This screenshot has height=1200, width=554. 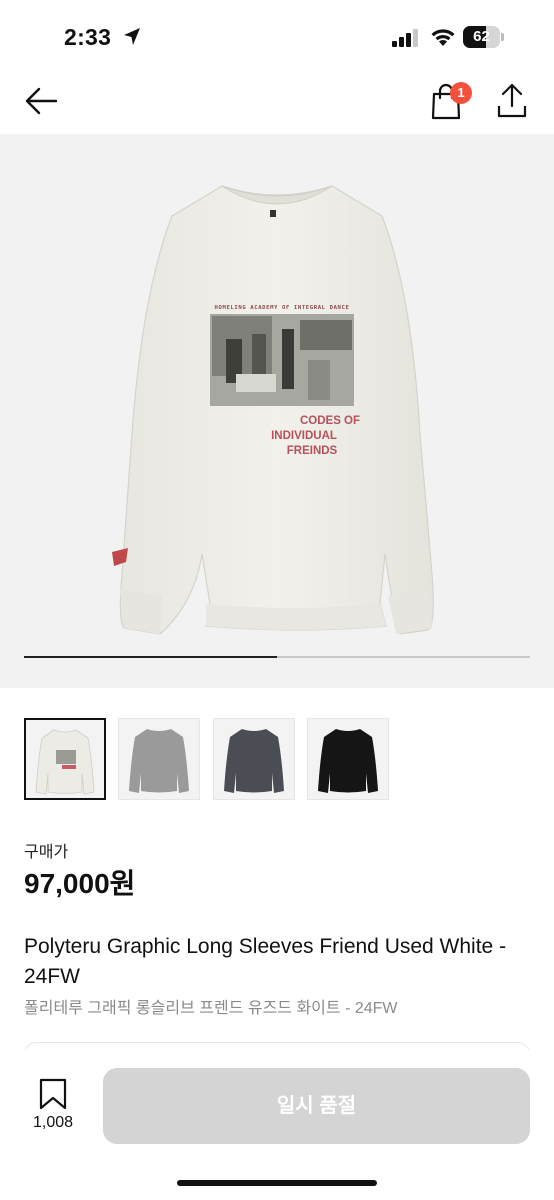 I want to click on price-label: 구매가, so click(x=46, y=852).